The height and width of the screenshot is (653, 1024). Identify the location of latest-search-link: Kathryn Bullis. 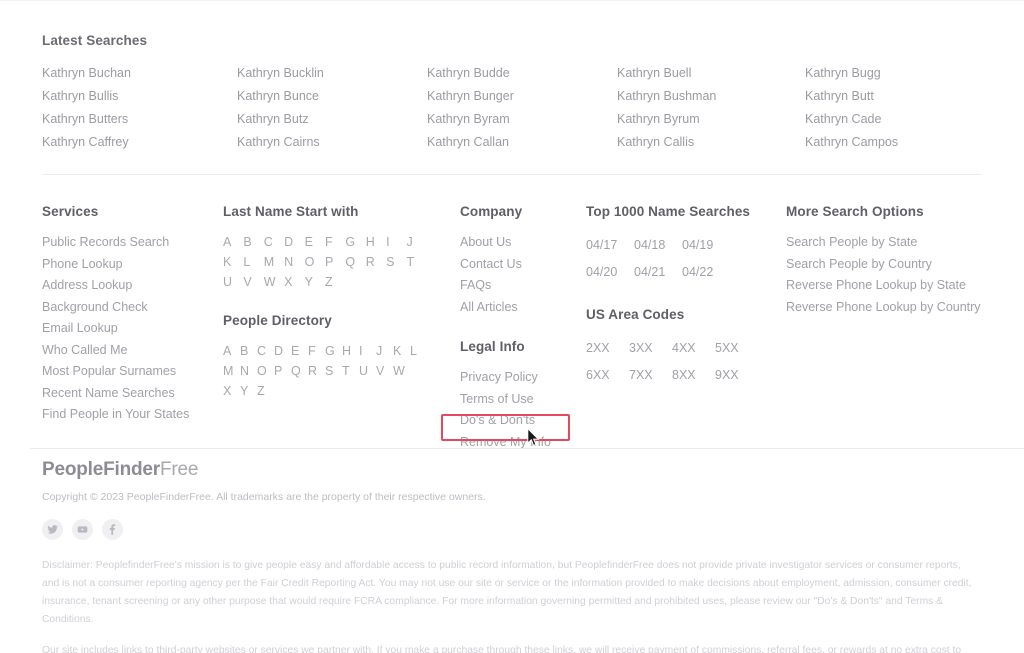
(139, 96).